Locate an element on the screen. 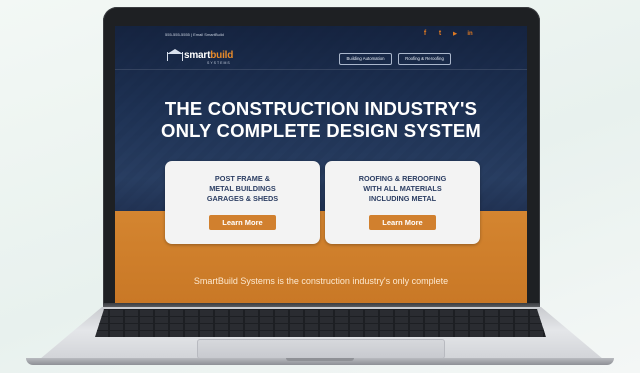 Image resolution: width=640 pixels, height=373 pixels. laptop-trackpad is located at coordinates (321, 349).